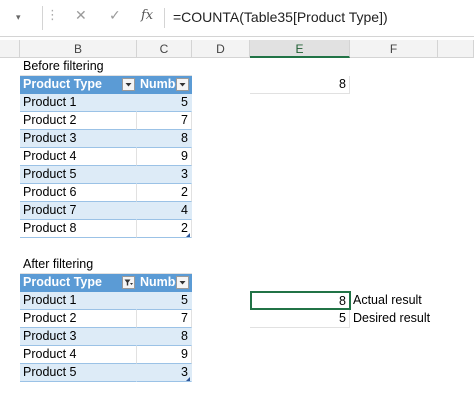 The image size is (474, 409). I want to click on column-header-b: B, so click(78, 49).